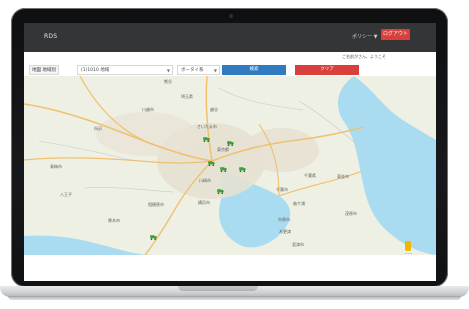 The image size is (469, 309). What do you see at coordinates (95, 70) in the screenshot?
I see `region-select-value: (1)1010 地域` at bounding box center [95, 70].